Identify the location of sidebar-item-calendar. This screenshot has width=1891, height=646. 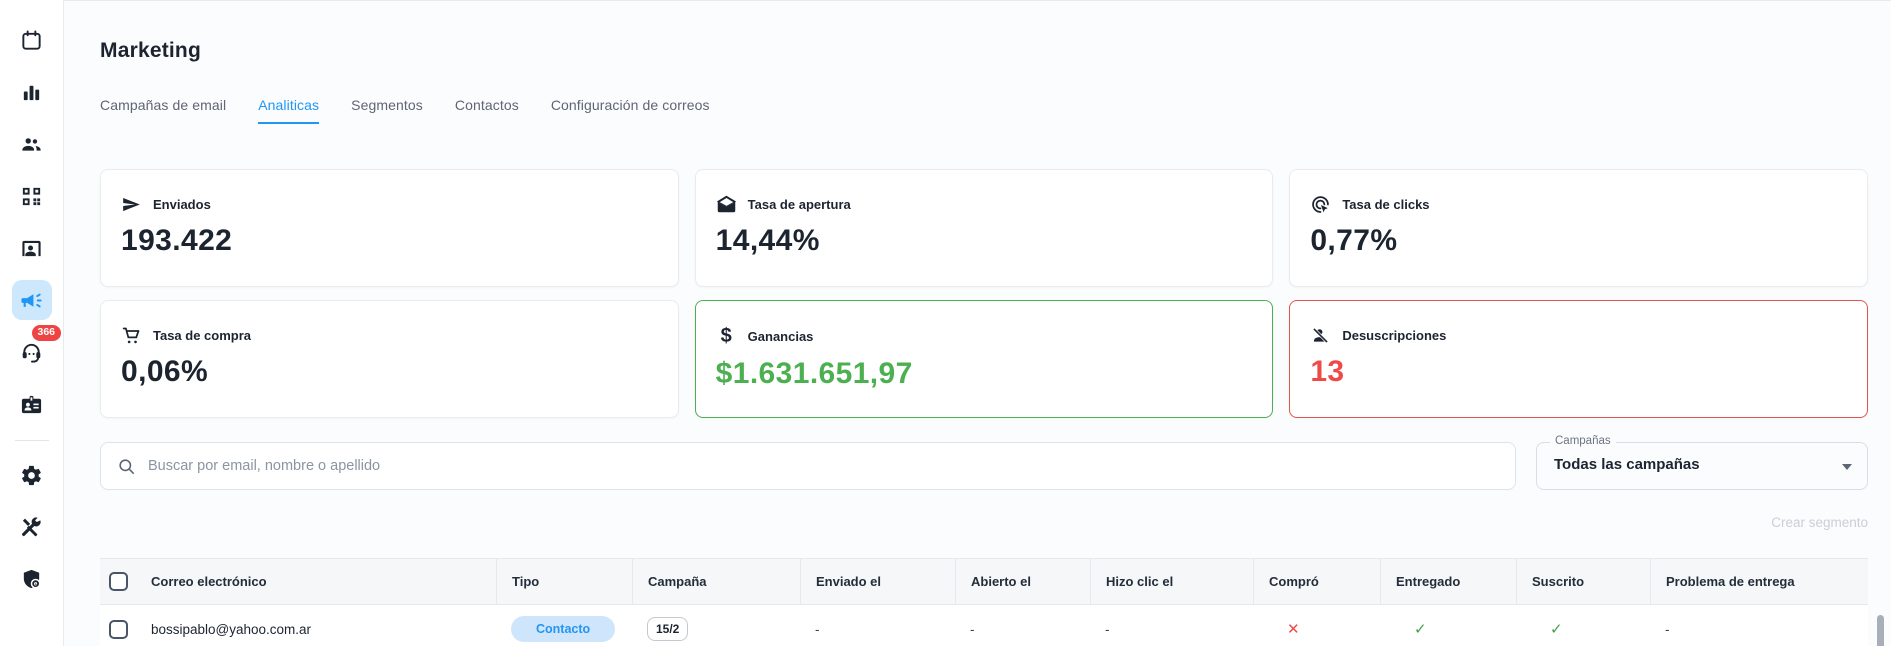
(32, 40).